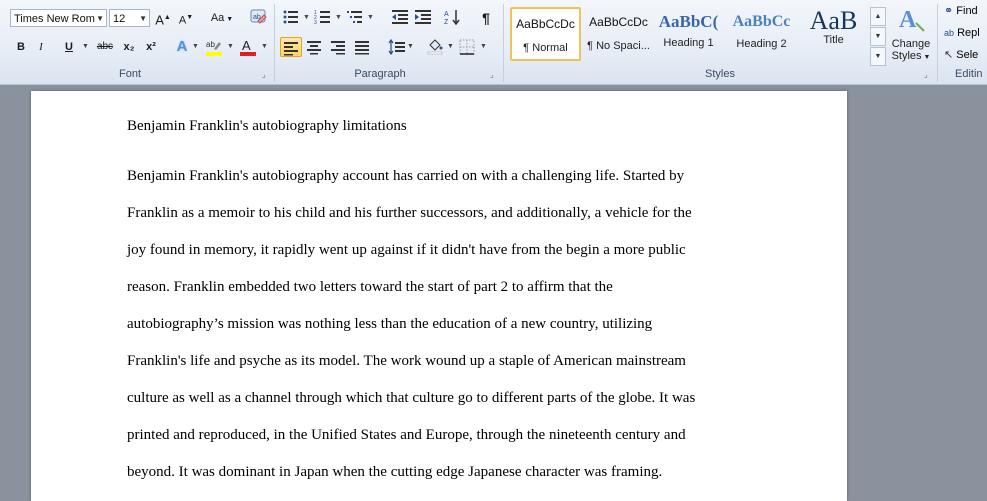  I want to click on style-sample: AaBbCcDc, so click(618, 22).